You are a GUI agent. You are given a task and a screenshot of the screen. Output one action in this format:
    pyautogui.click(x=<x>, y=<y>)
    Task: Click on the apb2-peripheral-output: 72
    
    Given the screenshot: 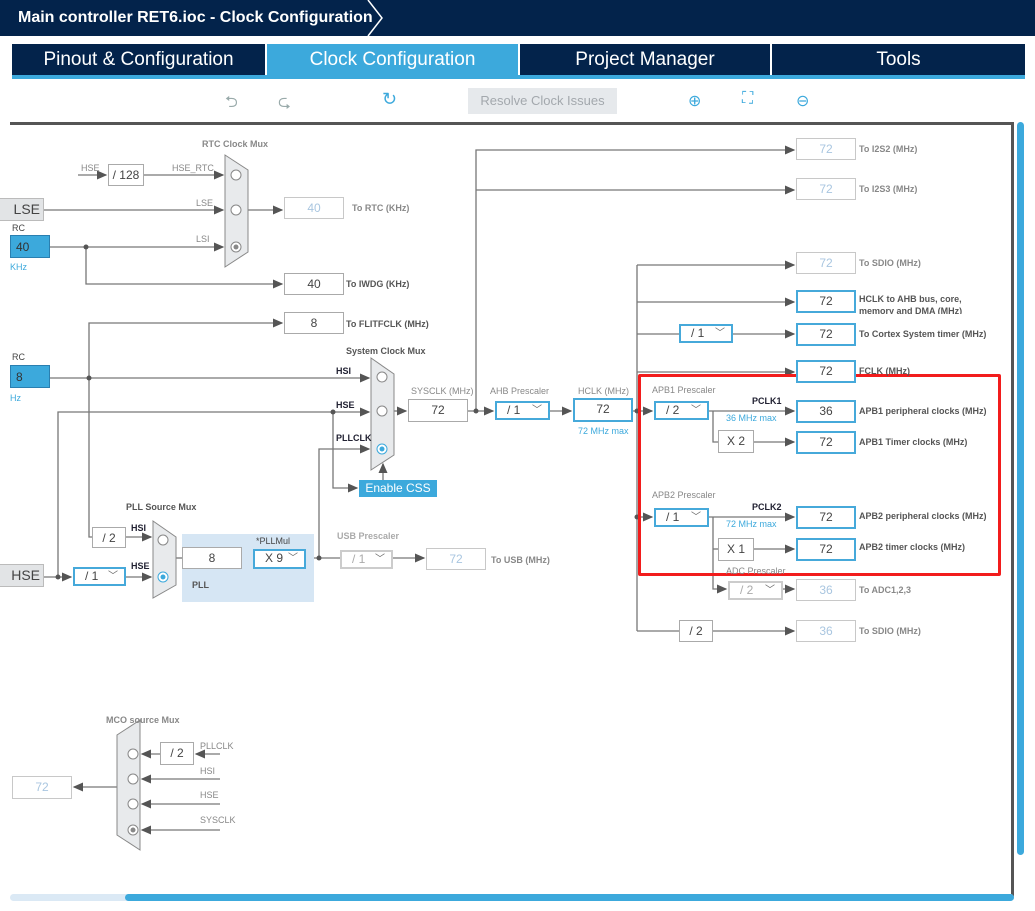 What is the action you would take?
    pyautogui.click(x=826, y=517)
    